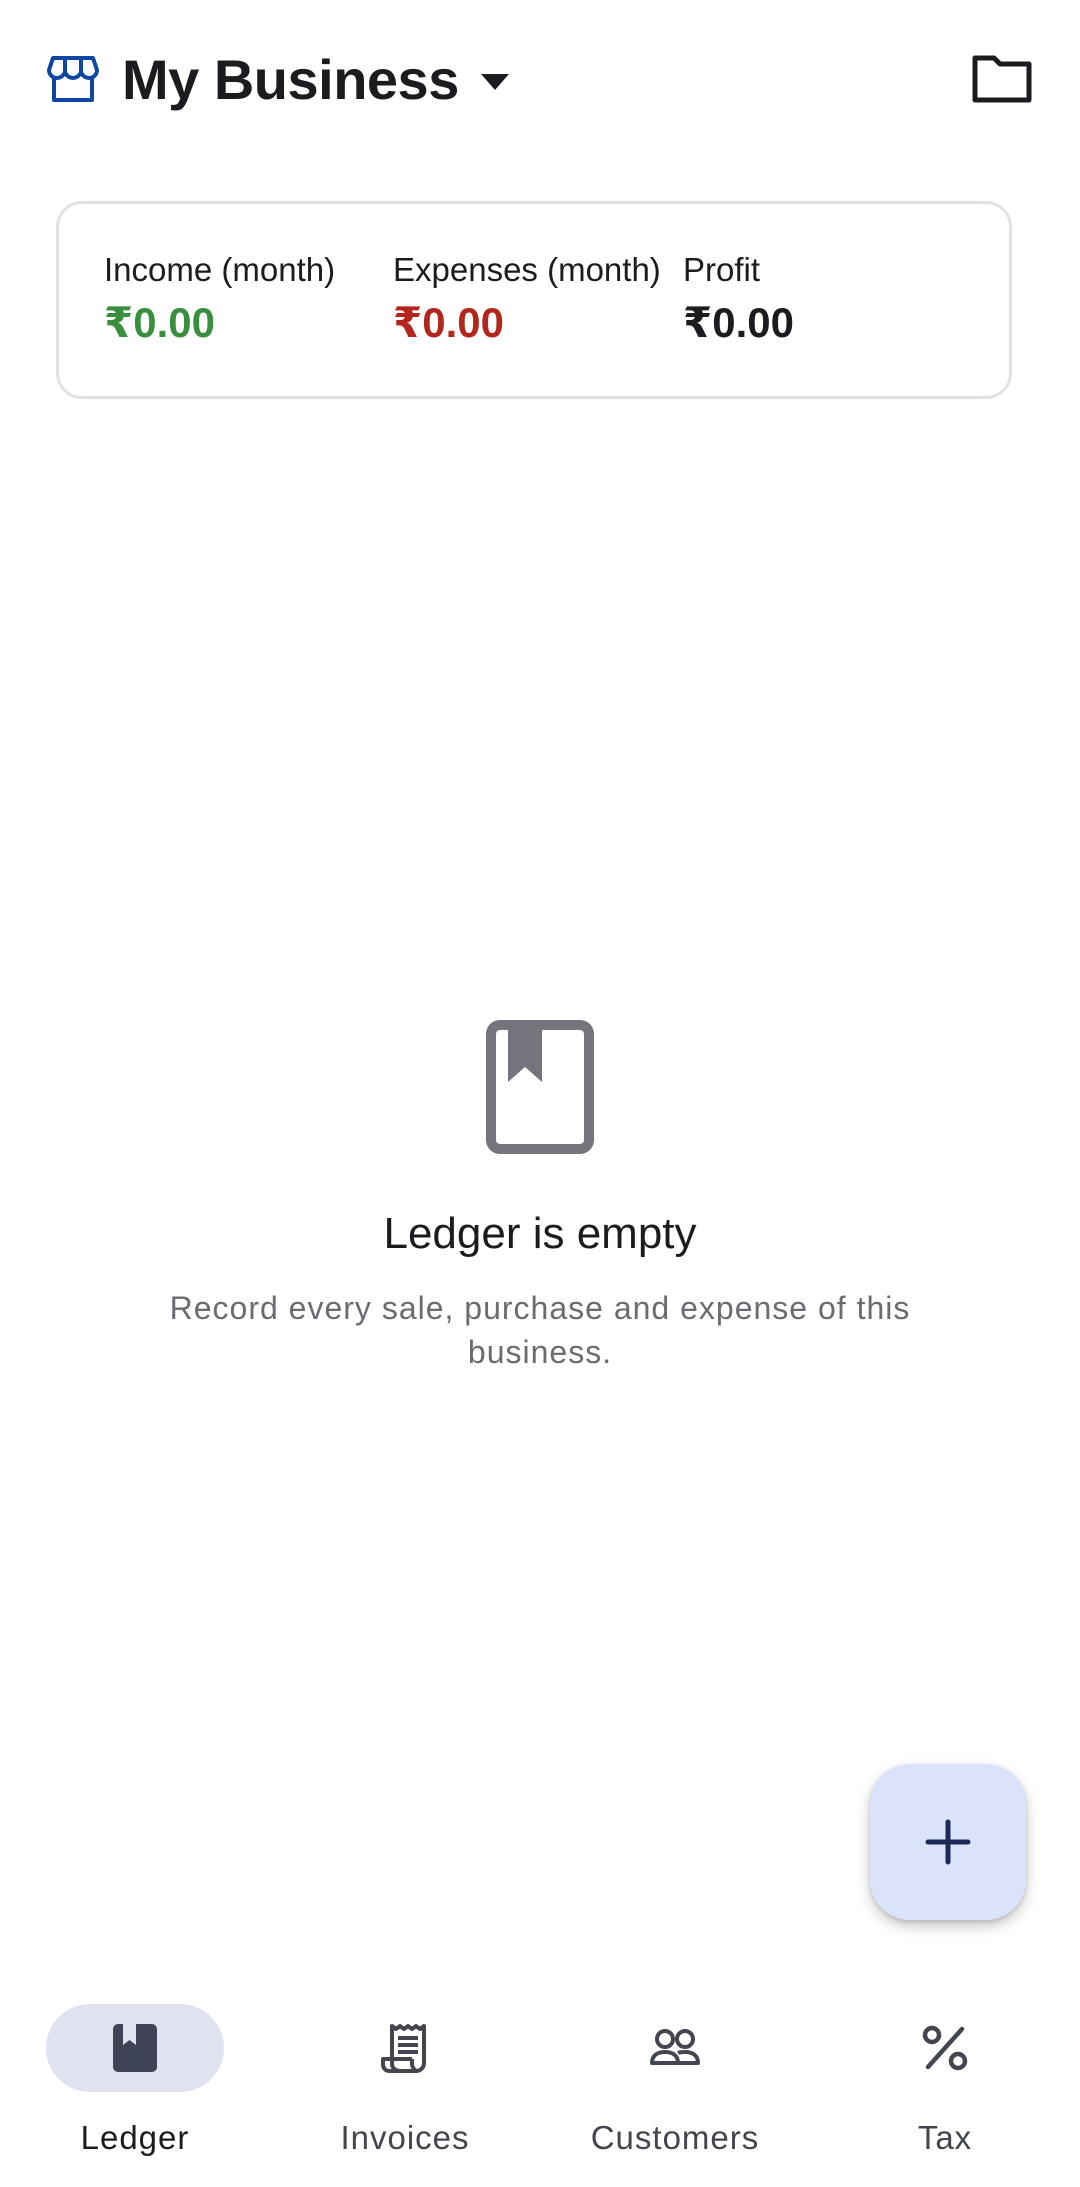 The image size is (1080, 2187). Describe the element at coordinates (290, 79) in the screenshot. I see `business-name: My Business` at that location.